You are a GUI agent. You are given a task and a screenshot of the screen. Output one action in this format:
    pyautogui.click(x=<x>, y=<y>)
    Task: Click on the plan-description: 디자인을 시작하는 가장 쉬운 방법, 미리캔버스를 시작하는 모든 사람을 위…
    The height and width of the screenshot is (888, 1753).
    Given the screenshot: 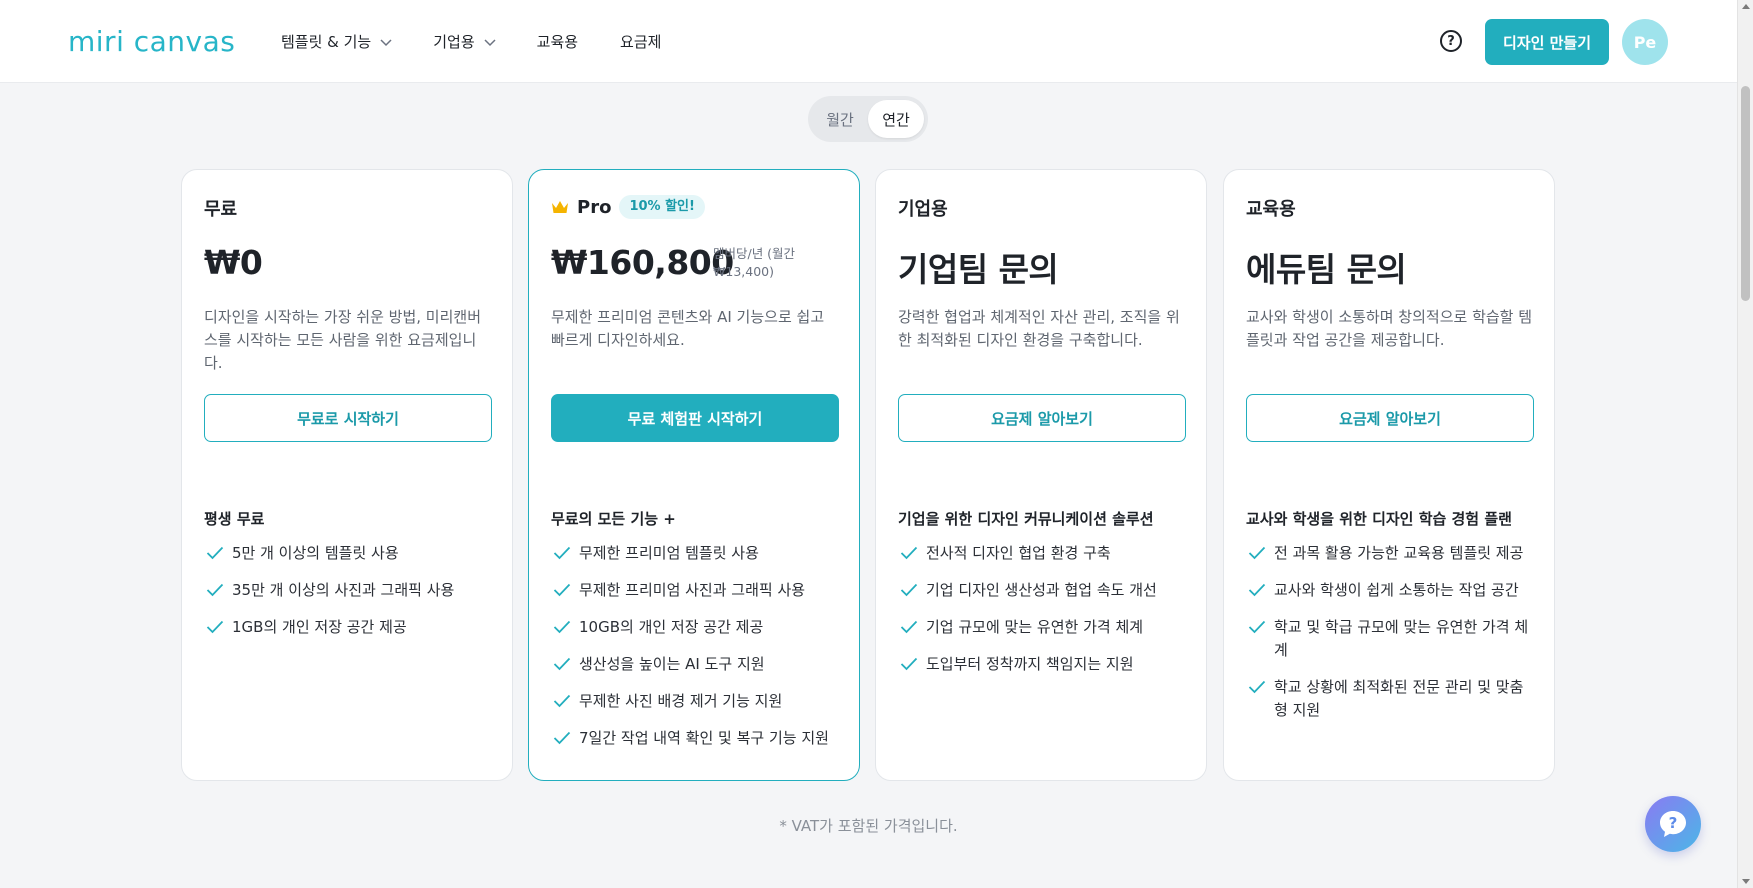 What is the action you would take?
    pyautogui.click(x=343, y=340)
    